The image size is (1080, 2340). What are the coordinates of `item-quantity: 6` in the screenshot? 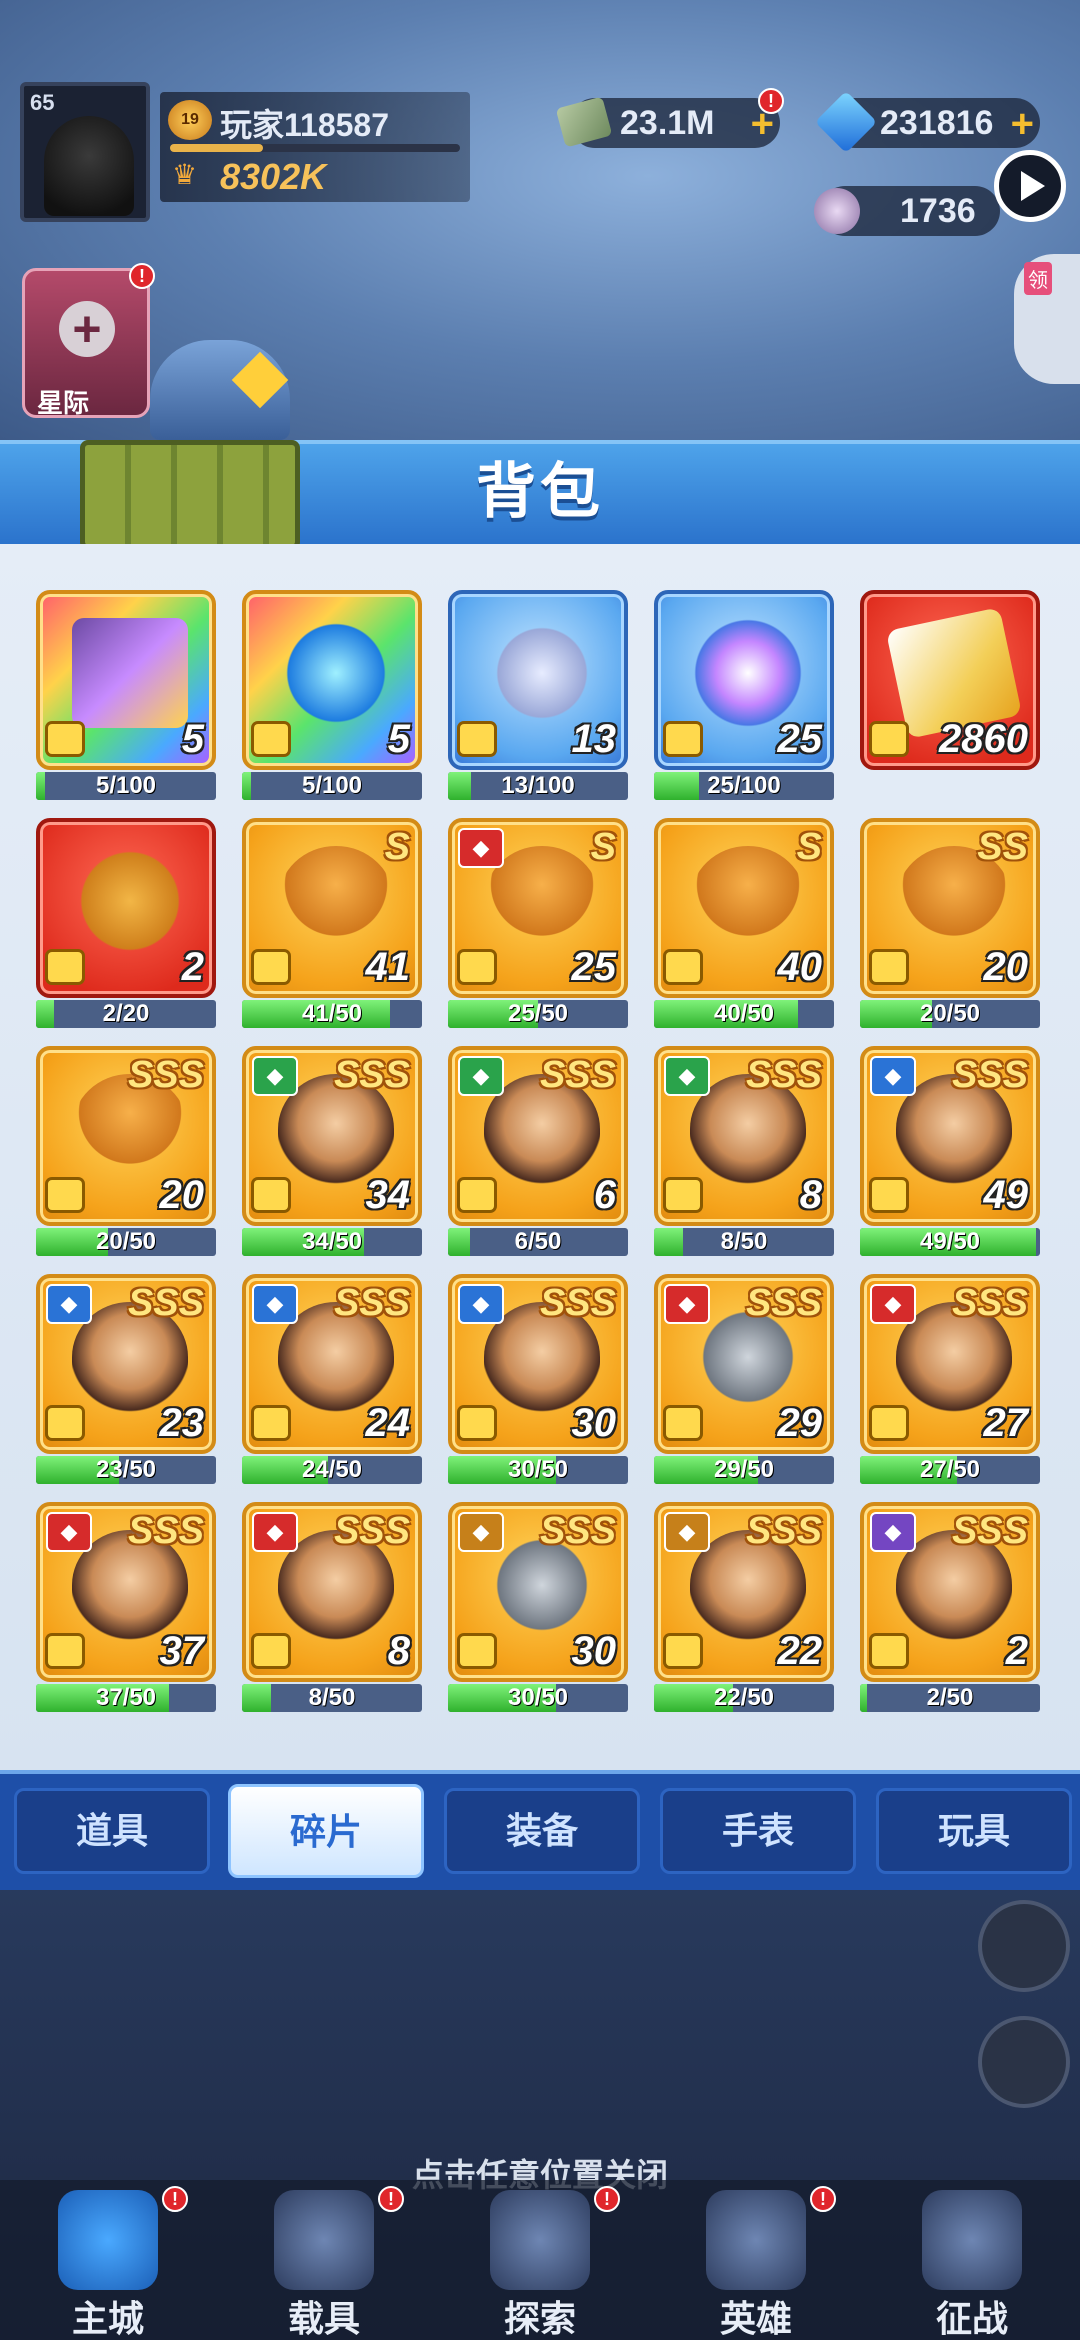 It's located at (604, 1195).